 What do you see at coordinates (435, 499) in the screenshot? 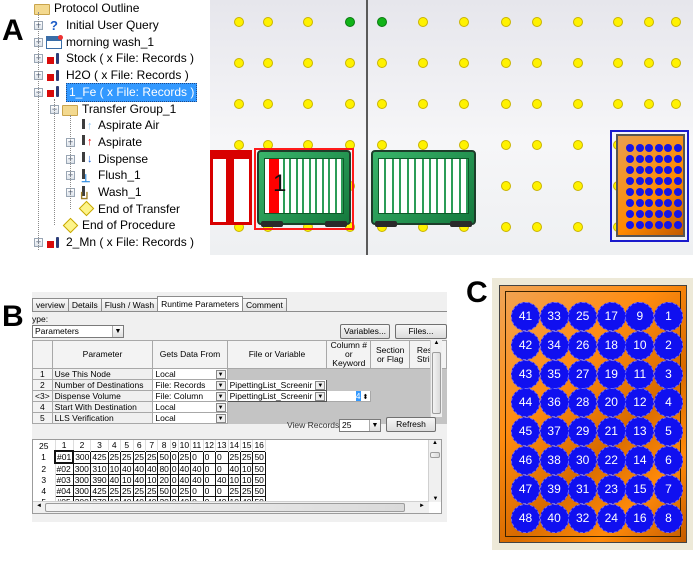
I see `scroll-down-icon: ▼` at bounding box center [435, 499].